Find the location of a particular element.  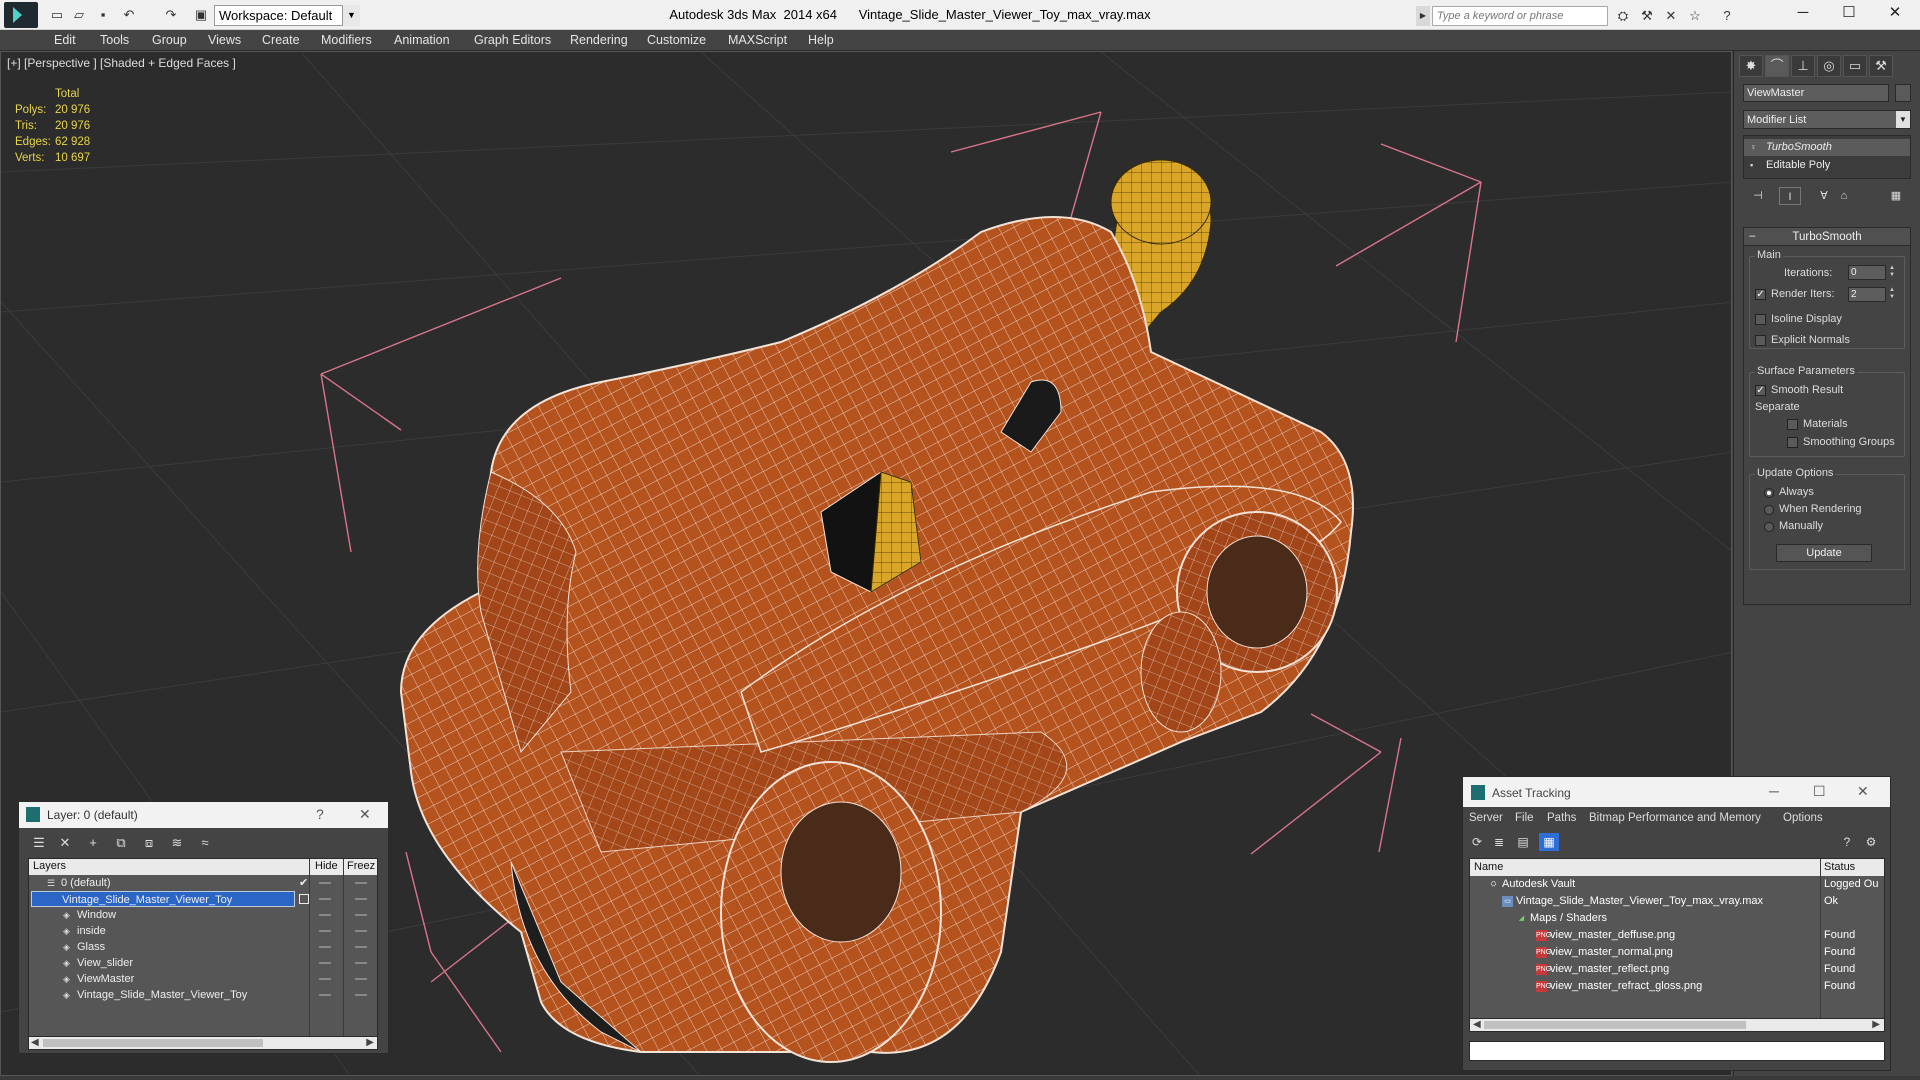

stack-item-turbosmooth: ♀ TurboSmooth is located at coordinates (1827, 147).